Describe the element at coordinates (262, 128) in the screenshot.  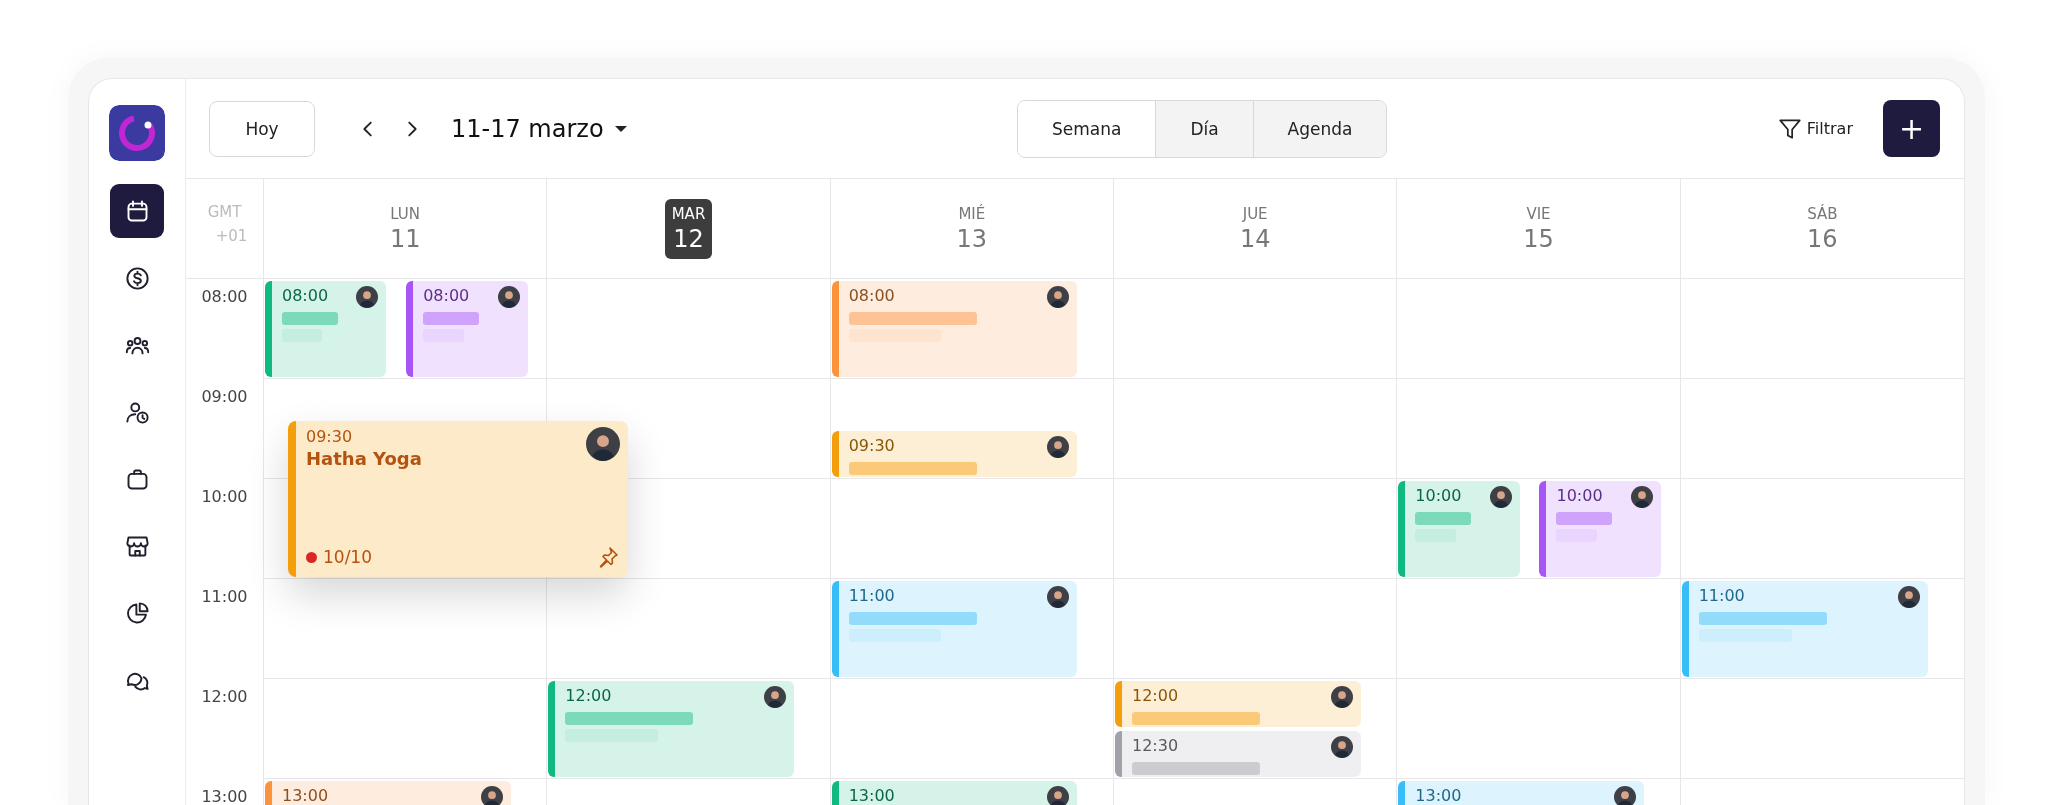
I see `today-button: Hoy` at that location.